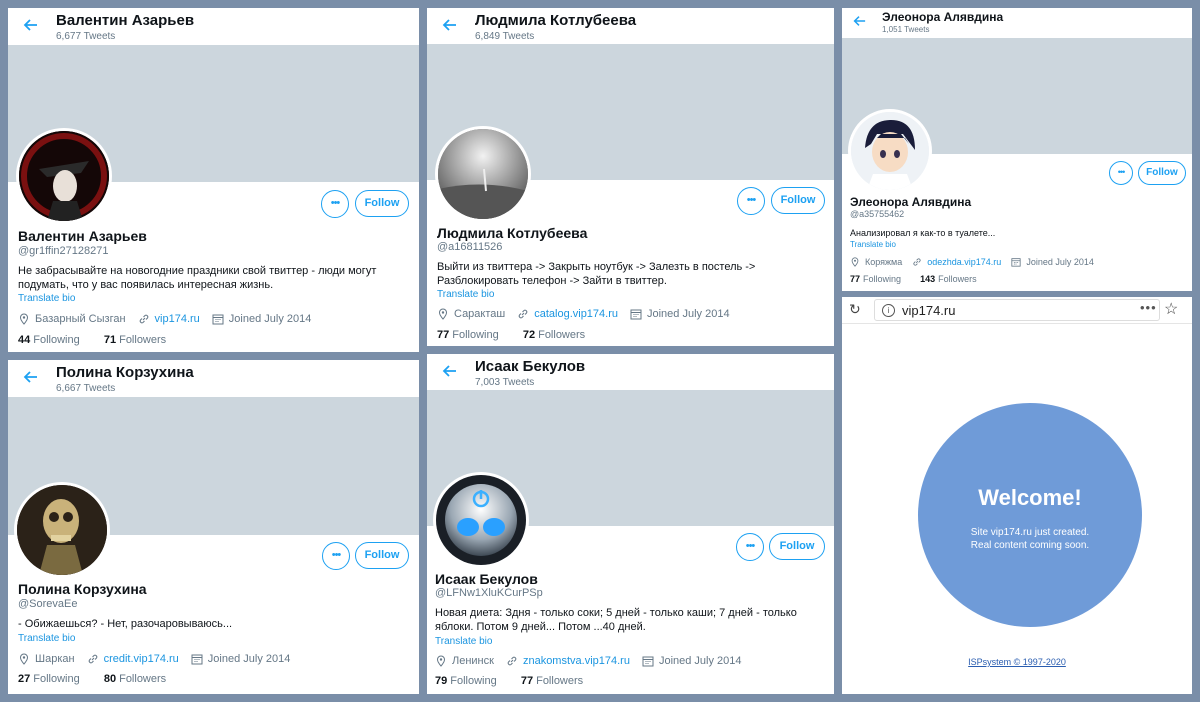 This screenshot has width=1200, height=702. I want to click on header-name: Полина Корзухина, so click(125, 372).